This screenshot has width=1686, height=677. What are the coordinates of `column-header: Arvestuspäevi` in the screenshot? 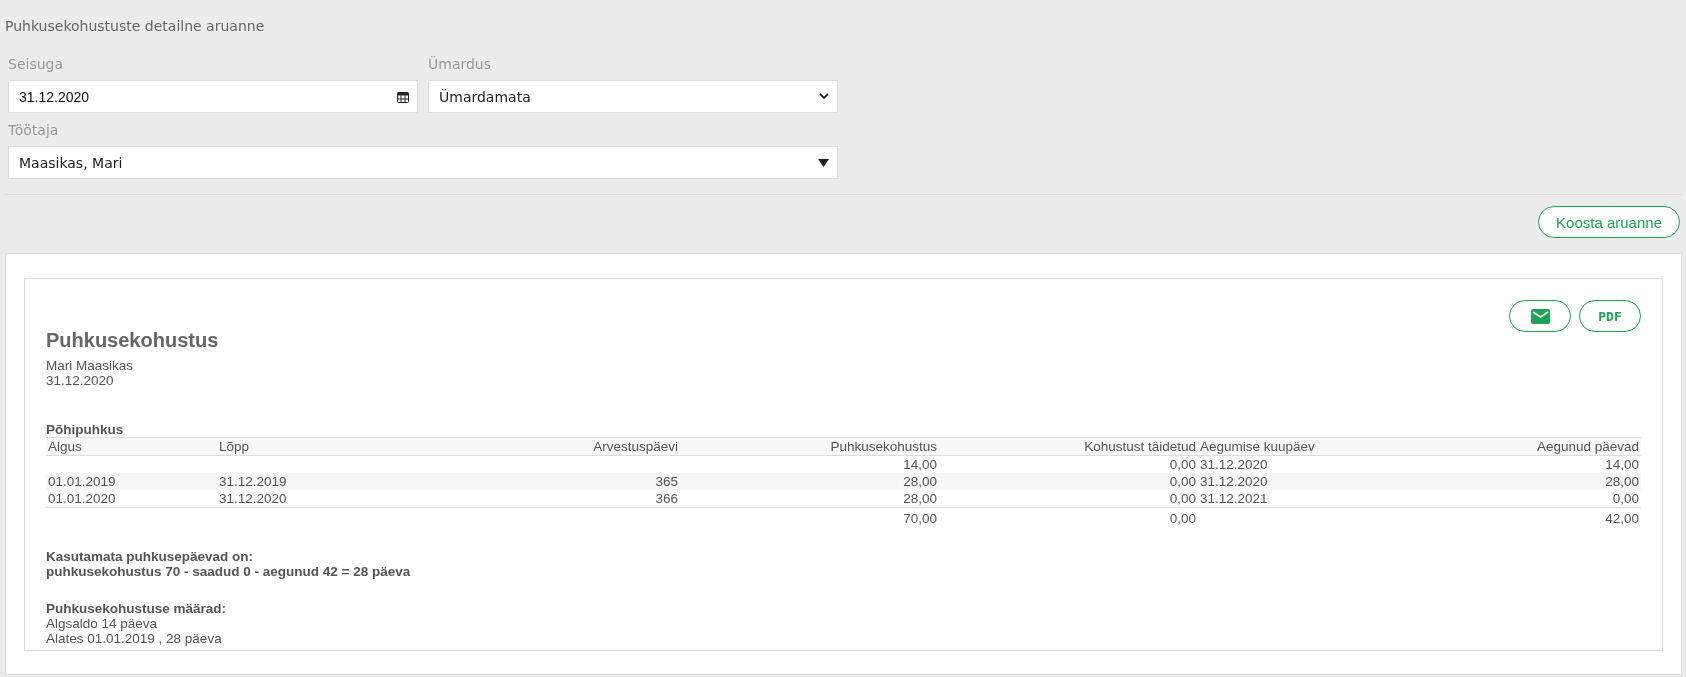 It's located at (635, 446).